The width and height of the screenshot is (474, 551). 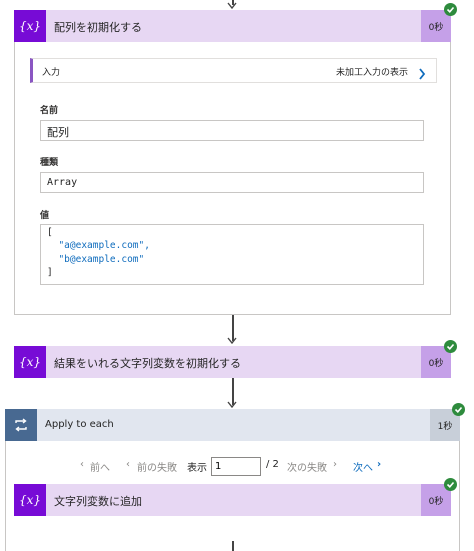 I want to click on type-value: Array, so click(x=62, y=182).